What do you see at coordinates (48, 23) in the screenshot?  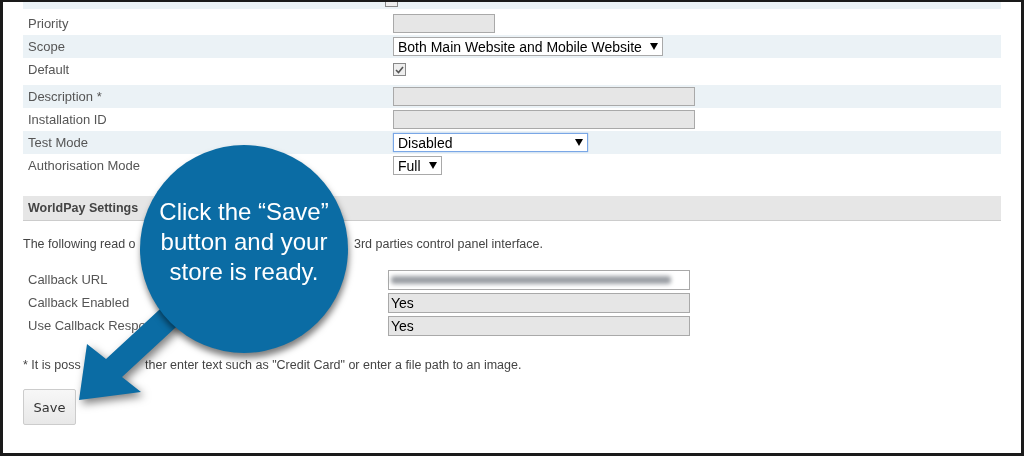 I see `field-label: Priority` at bounding box center [48, 23].